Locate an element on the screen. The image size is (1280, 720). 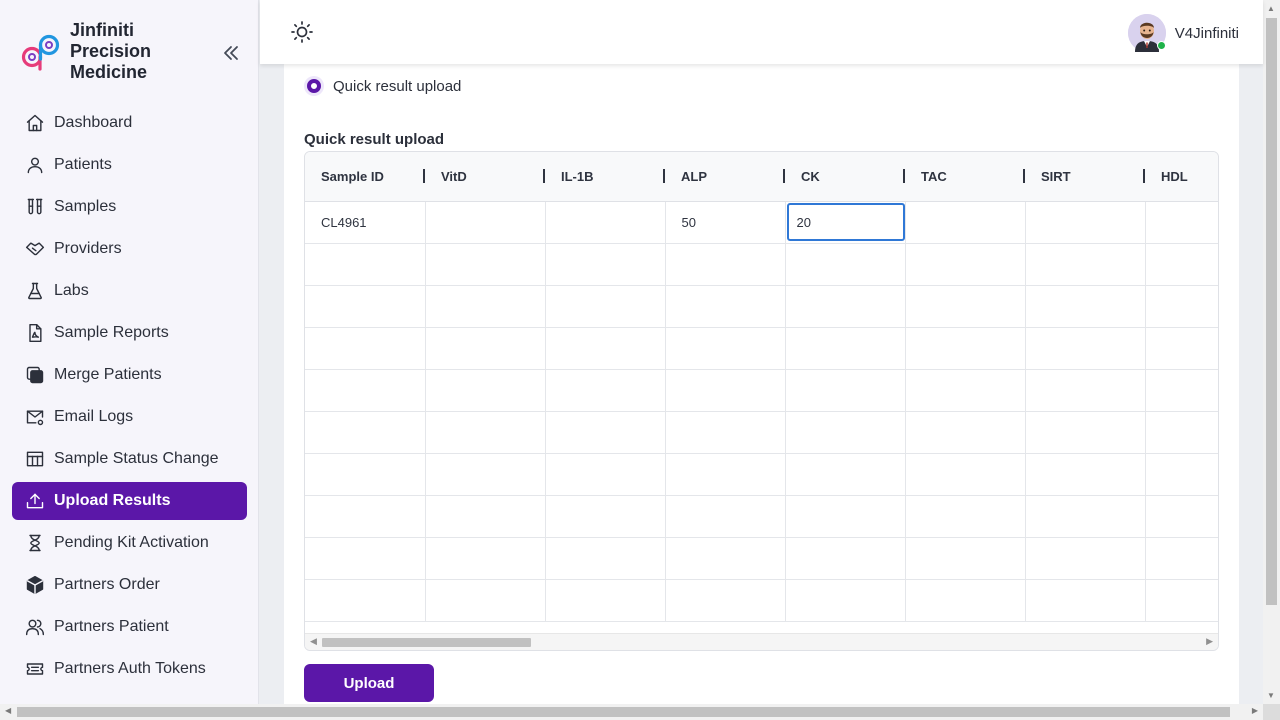
sun-icon is located at coordinates (302, 32).